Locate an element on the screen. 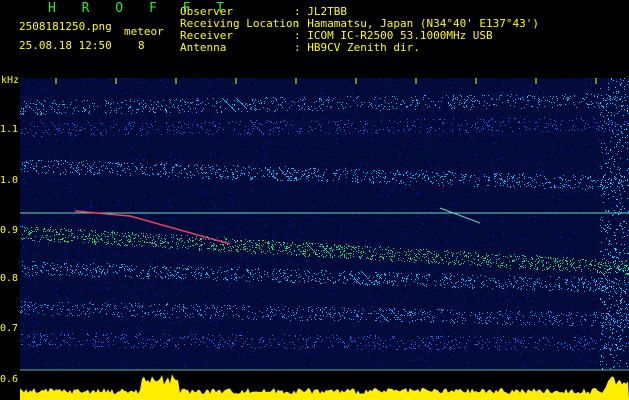 The height and width of the screenshot is (400, 629). y-axis-unit: kHz is located at coordinates (10, 80).